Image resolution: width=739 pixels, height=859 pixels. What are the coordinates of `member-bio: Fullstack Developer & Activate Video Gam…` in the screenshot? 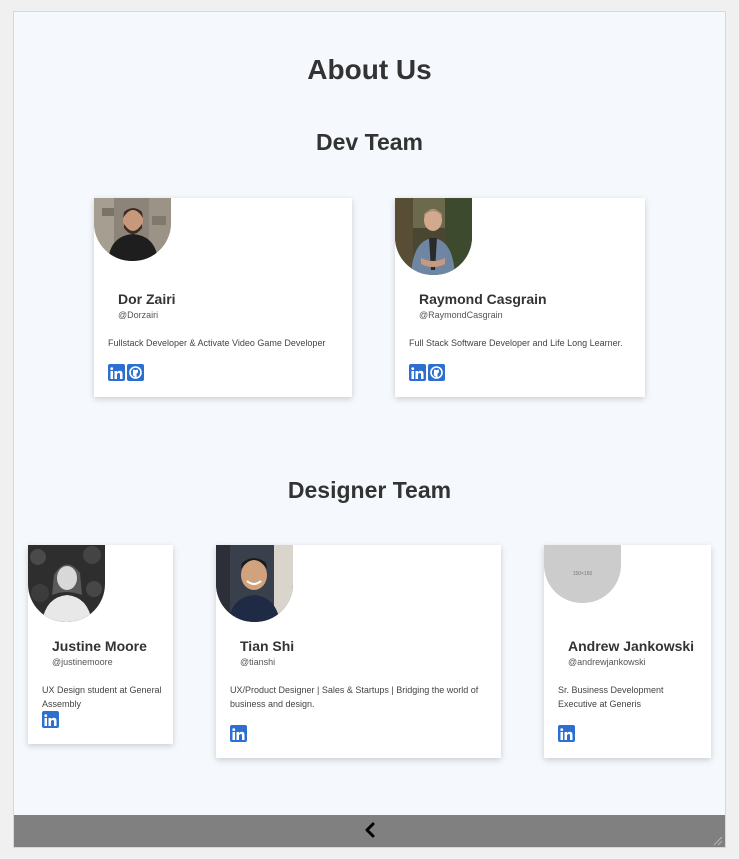 It's located at (217, 343).